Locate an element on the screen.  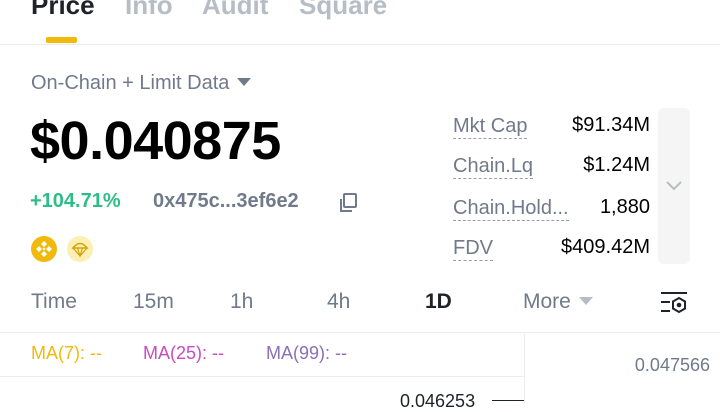
chart-settings-icon is located at coordinates (674, 303).